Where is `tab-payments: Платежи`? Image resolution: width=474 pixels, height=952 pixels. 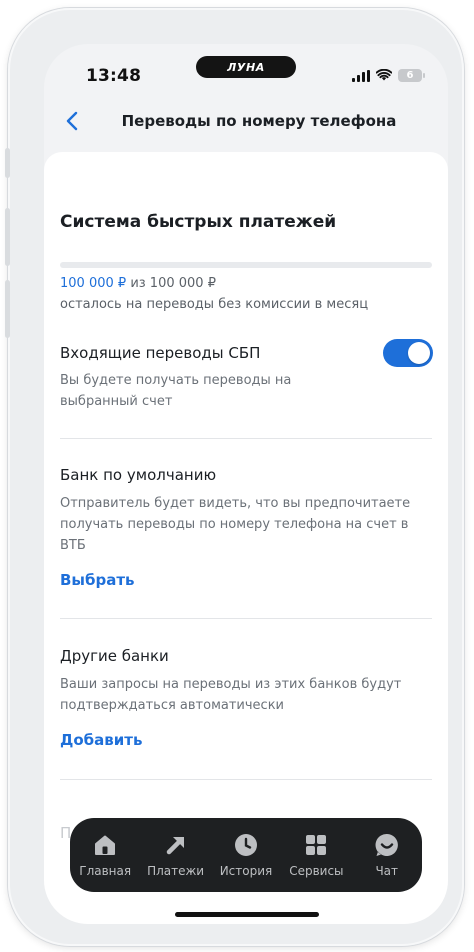 tab-payments: Платежи is located at coordinates (176, 855).